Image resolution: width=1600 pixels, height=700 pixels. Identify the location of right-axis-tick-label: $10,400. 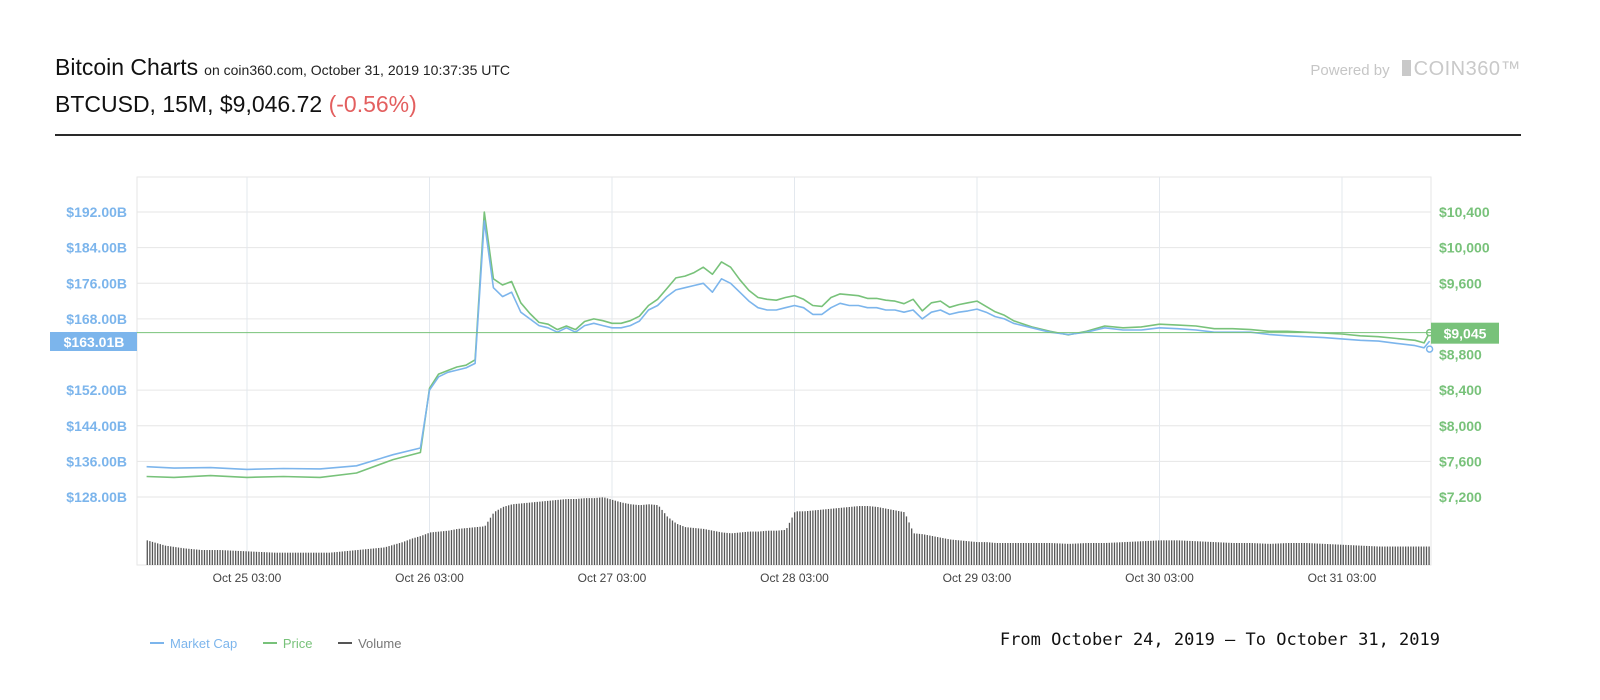
(1464, 212).